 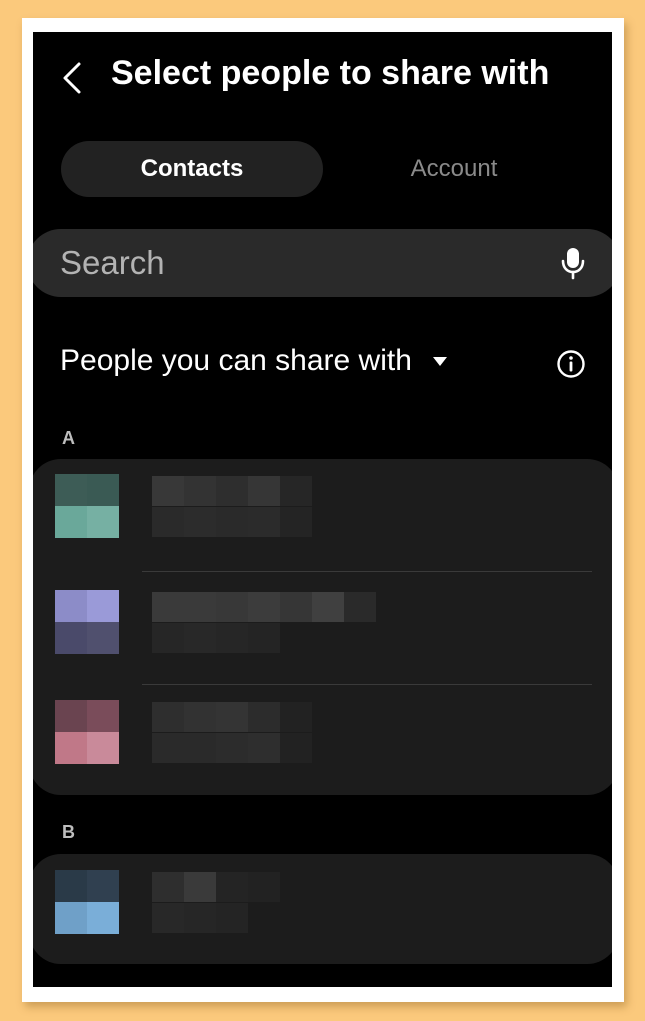 What do you see at coordinates (236, 360) in the screenshot?
I see `section-title: People you can share with` at bounding box center [236, 360].